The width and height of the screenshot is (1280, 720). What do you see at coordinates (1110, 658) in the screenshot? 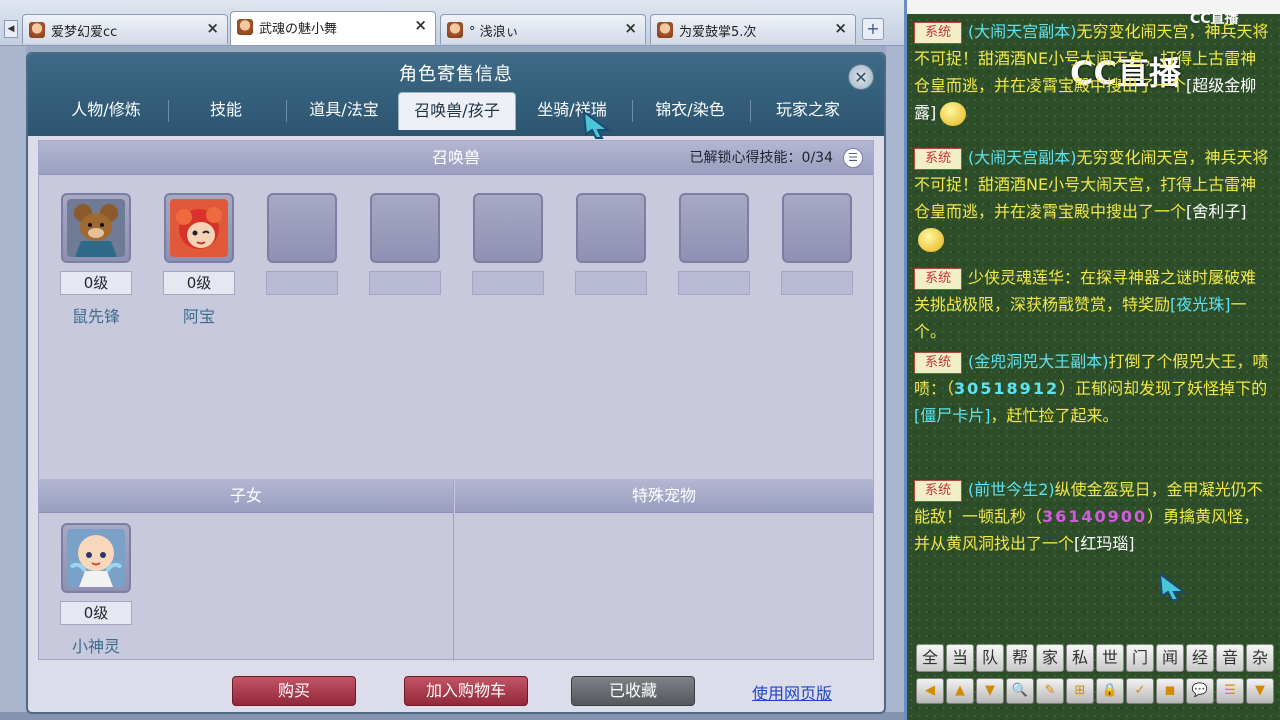
I see `channel-world-button: 世` at bounding box center [1110, 658].